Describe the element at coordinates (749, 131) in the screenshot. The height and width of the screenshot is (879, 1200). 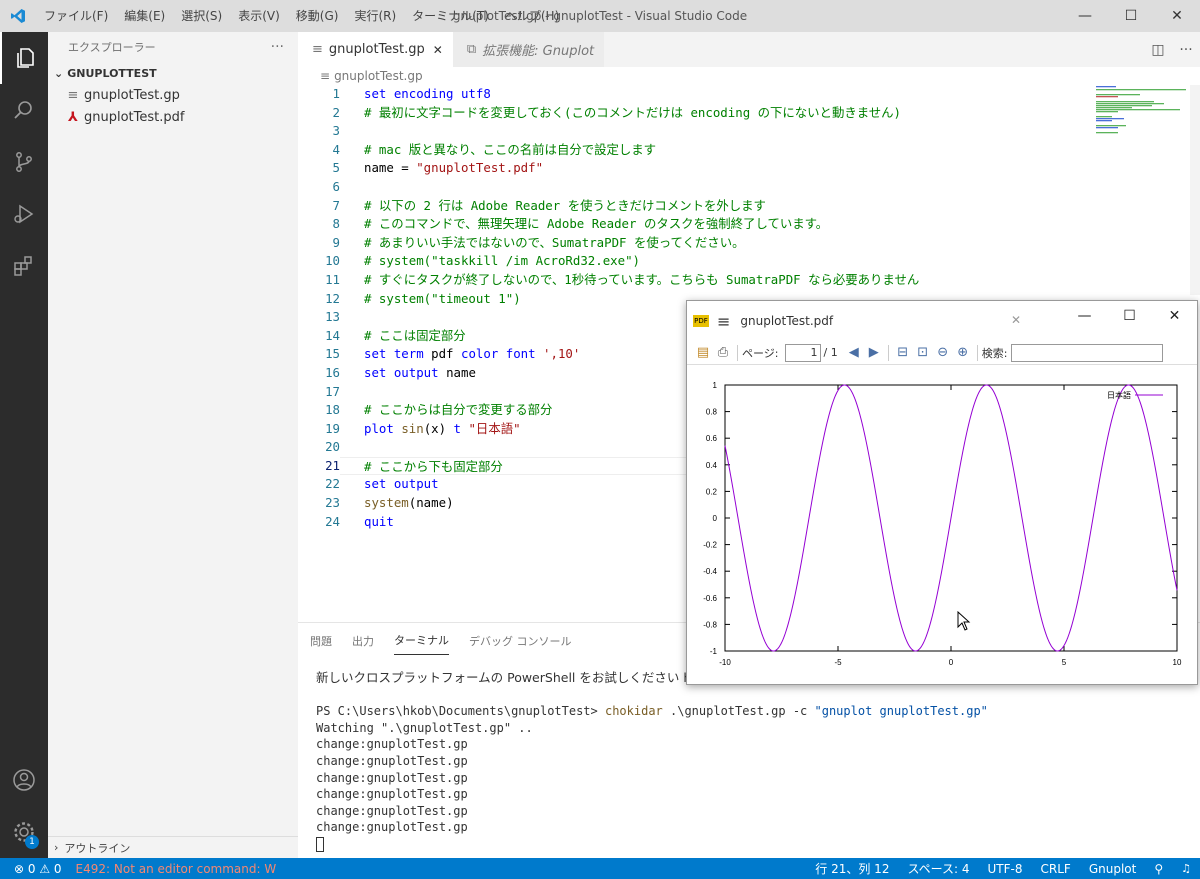
I see `code-line: 3` at that location.